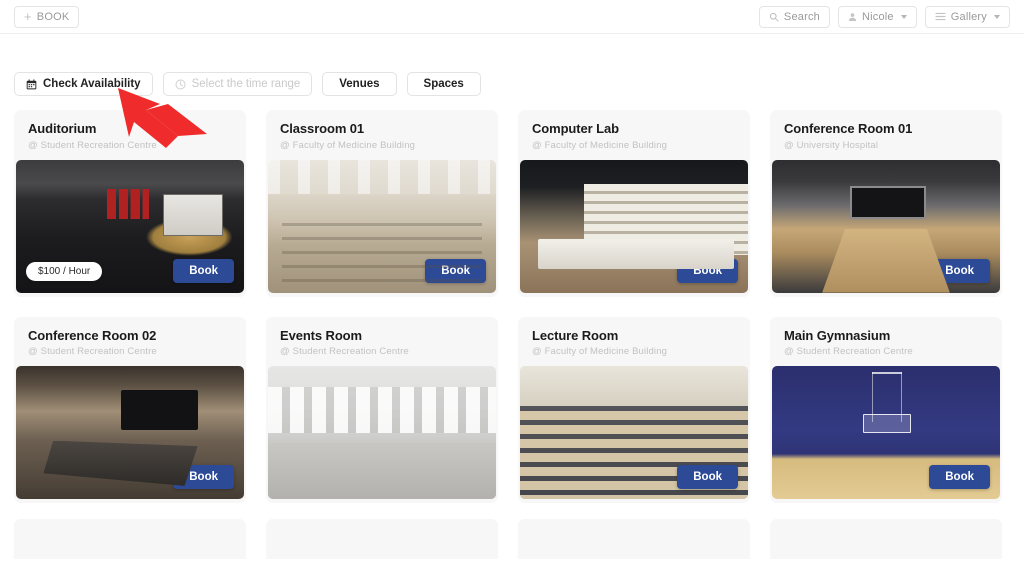 This screenshot has height=576, width=1024. I want to click on space-title: Main Gymnasium, so click(837, 335).